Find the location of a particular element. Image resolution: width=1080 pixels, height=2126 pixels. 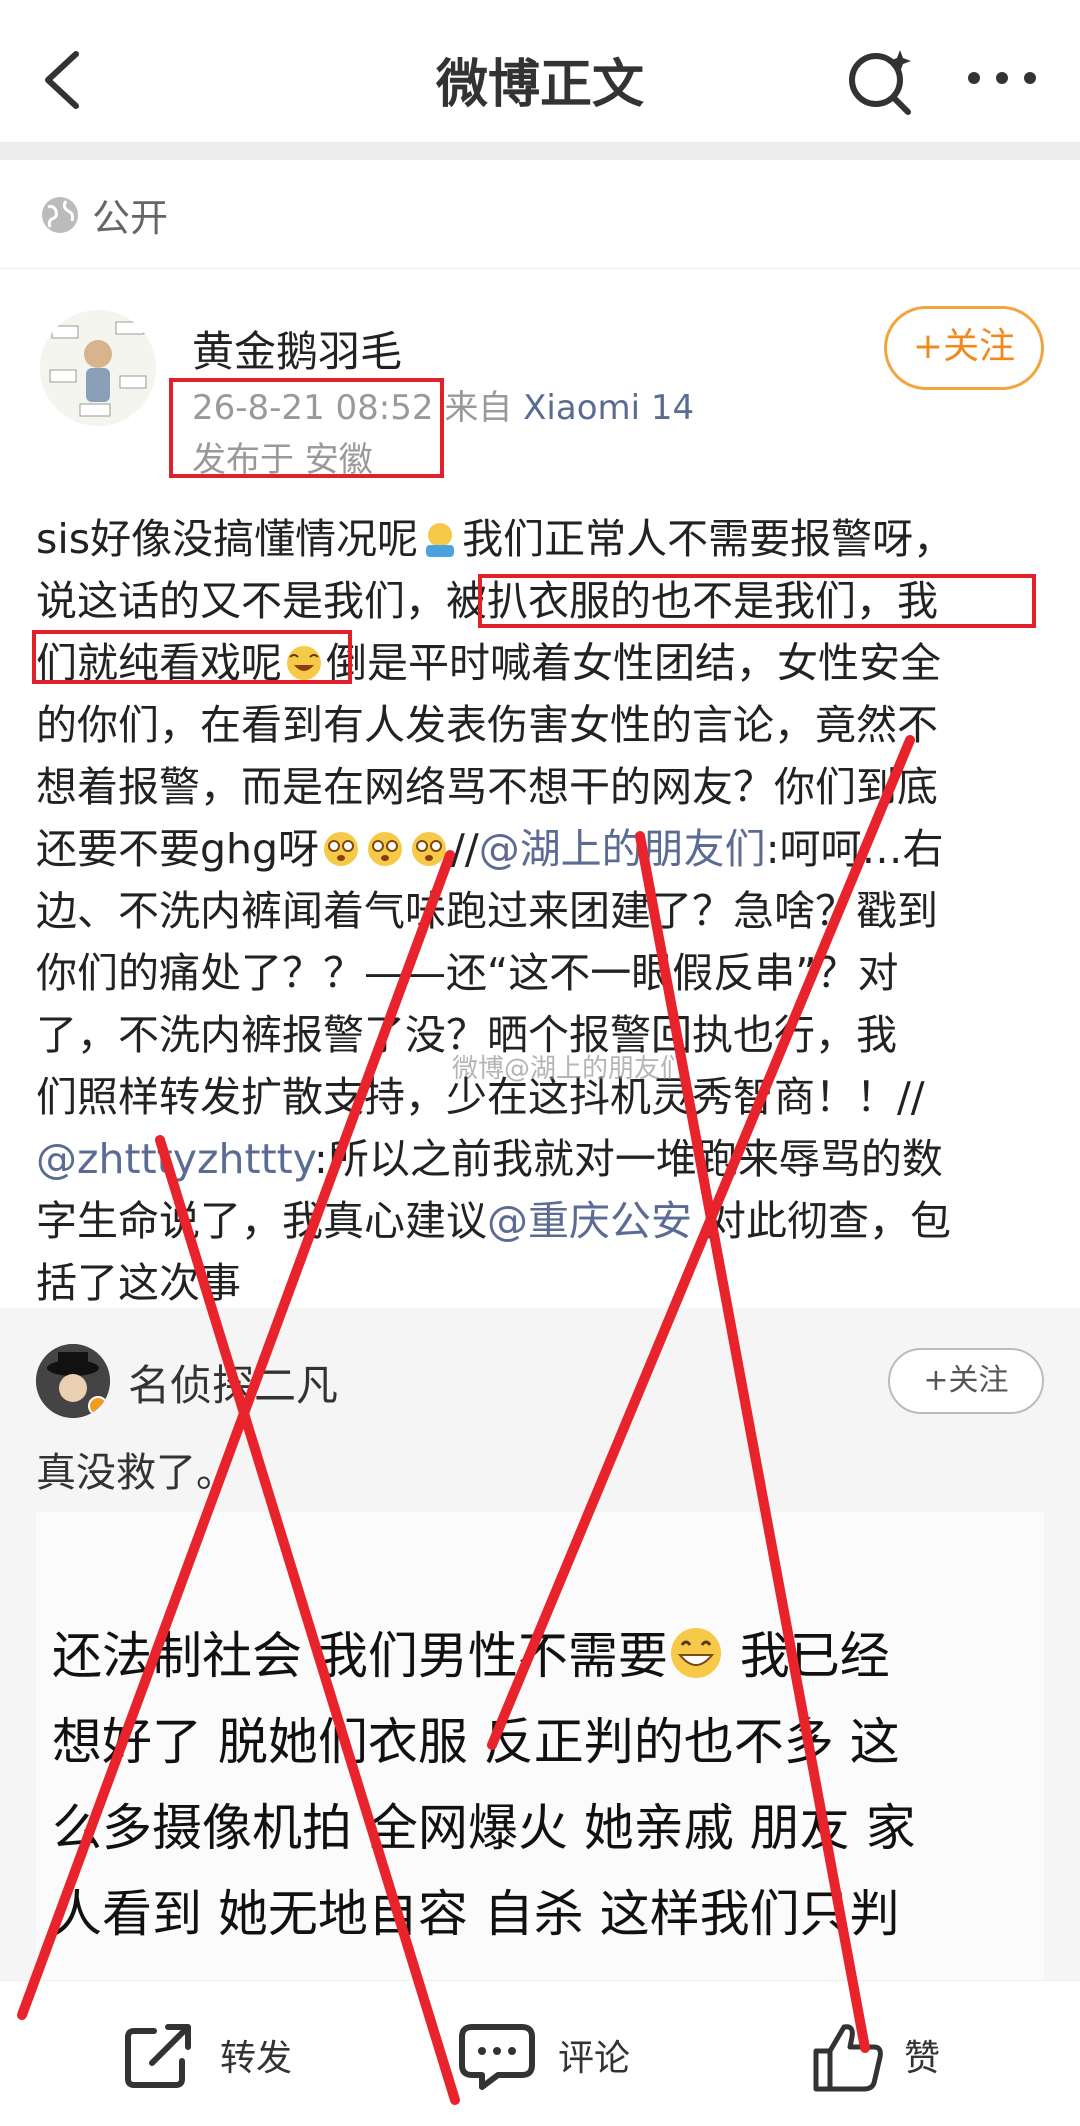

repost-avatar is located at coordinates (73, 1381).